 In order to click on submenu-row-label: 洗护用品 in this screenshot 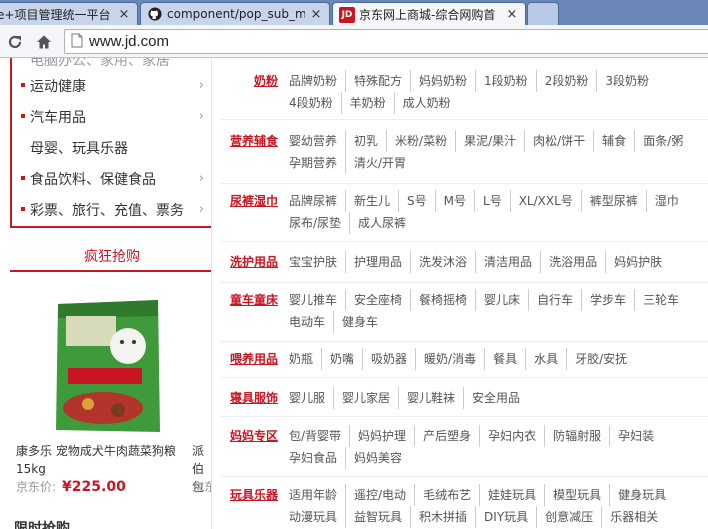, I will do `click(249, 262)`.